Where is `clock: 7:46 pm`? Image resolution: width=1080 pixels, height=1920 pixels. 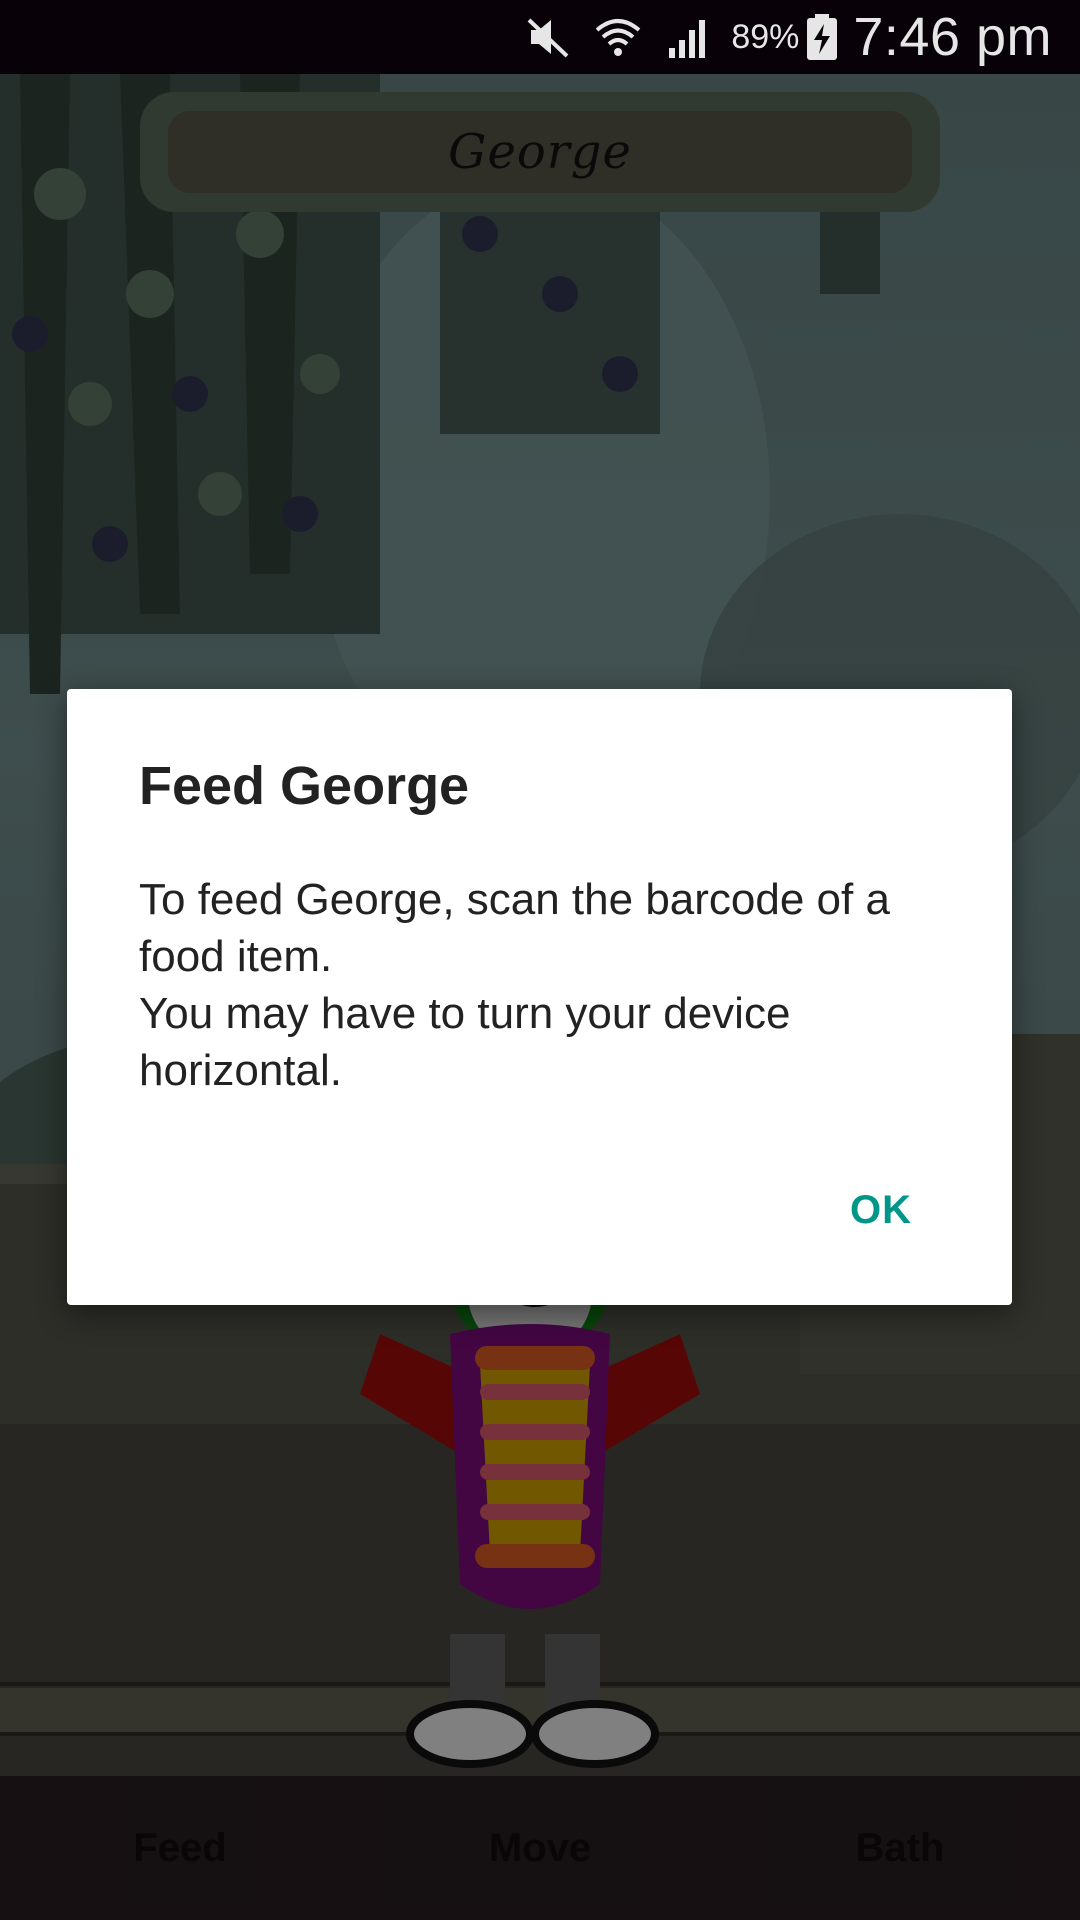
clock: 7:46 pm is located at coordinates (952, 37).